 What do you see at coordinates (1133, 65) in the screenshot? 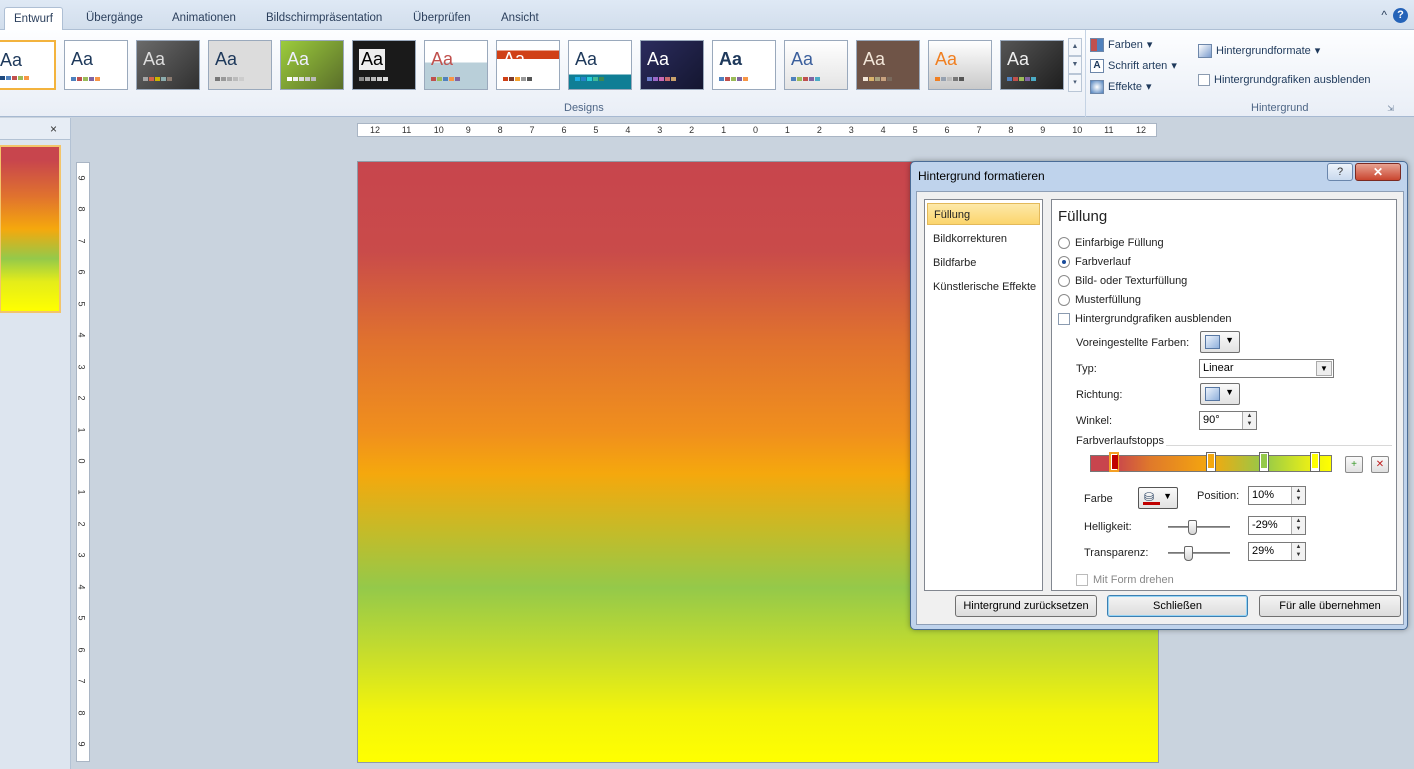
I see `fonts-button: A Schrift arten ▾` at bounding box center [1133, 65].